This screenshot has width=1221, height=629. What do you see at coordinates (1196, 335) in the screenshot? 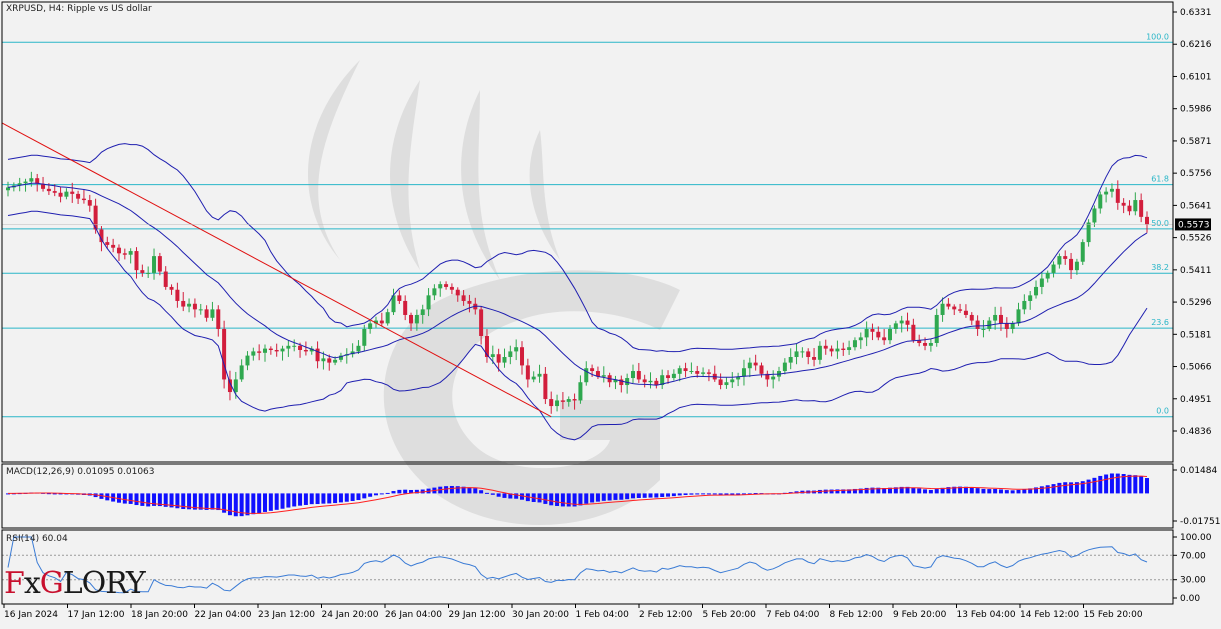
I see `y-tick-label: 0.5181` at bounding box center [1196, 335].